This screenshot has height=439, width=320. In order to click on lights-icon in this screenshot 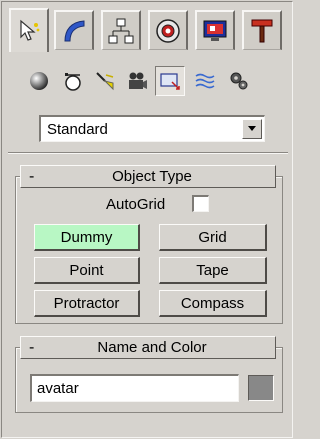, I will do `click(105, 81)`.